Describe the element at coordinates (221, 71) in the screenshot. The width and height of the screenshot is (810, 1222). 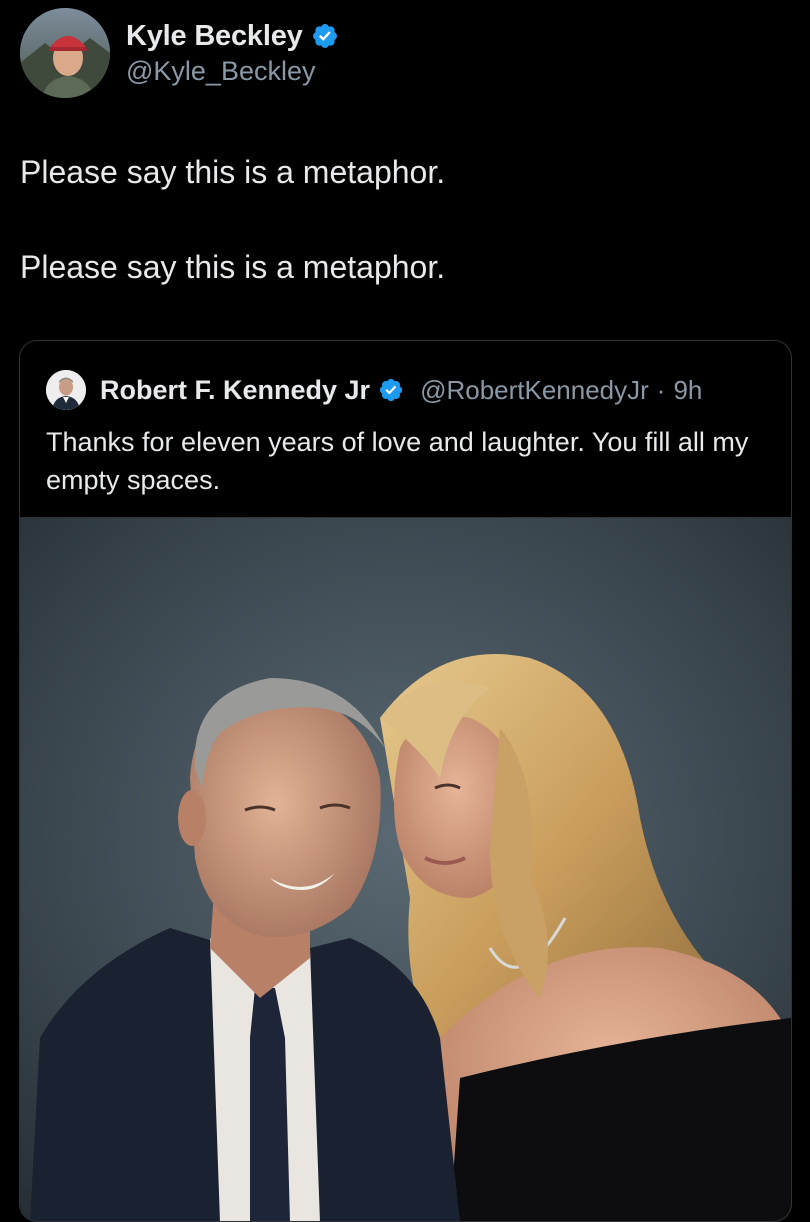
I see `author-handle: @Kyle_Beckley` at that location.